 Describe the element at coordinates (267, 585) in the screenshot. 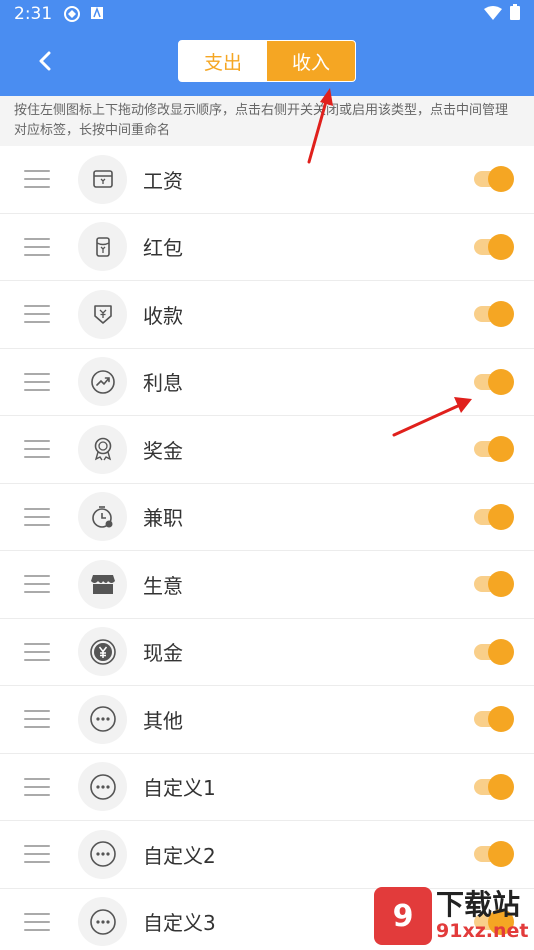

I see `list-item: 生意` at that location.